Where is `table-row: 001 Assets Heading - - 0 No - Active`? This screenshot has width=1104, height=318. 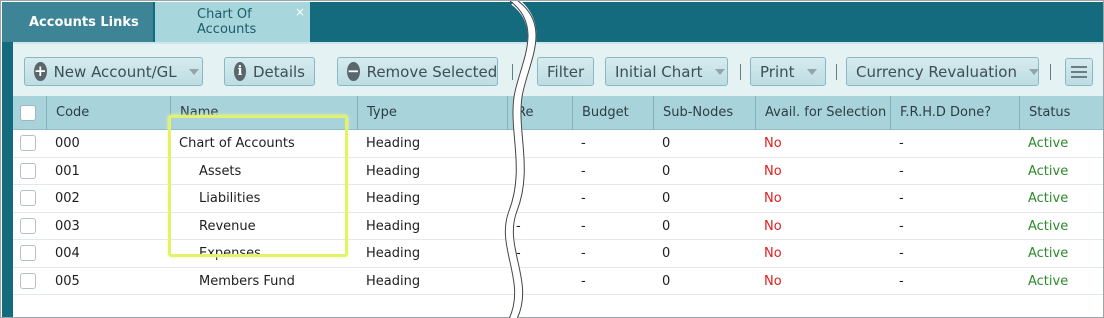 table-row: 001 Assets Heading - - 0 No - Active is located at coordinates (558, 171).